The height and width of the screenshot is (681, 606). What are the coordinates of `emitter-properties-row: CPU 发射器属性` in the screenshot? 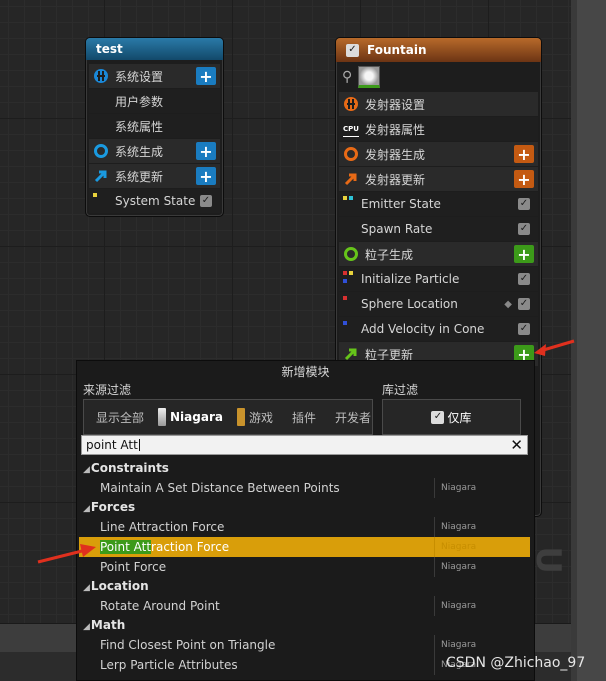 It's located at (438, 129).